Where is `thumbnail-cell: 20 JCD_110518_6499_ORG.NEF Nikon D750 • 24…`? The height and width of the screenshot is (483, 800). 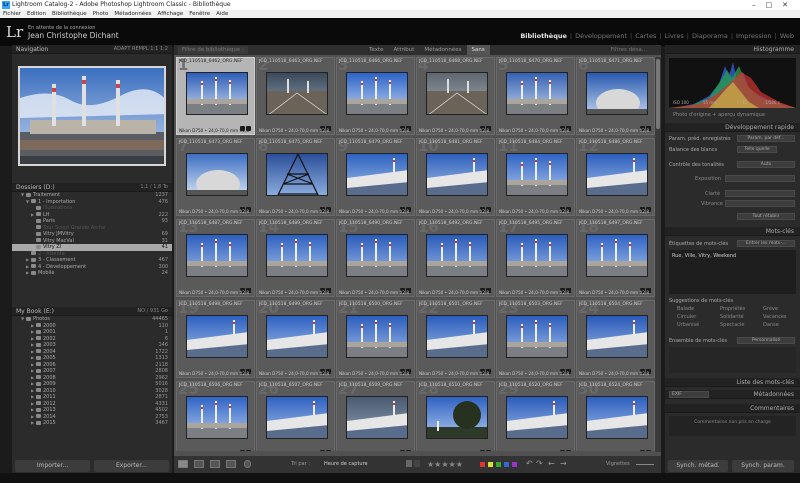 thumbnail-cell: 20 JCD_110518_6499_ORG.NEF Nikon D750 • 24… is located at coordinates (295, 338).